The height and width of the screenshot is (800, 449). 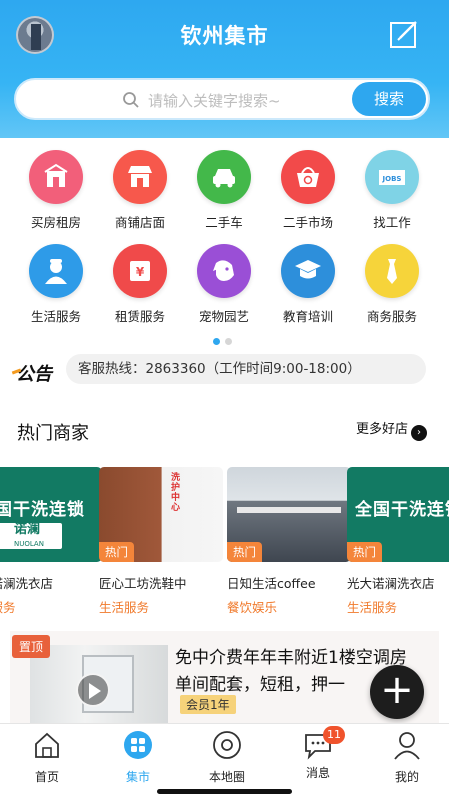 What do you see at coordinates (55, 222) in the screenshot?
I see `category-label: 买房租房` at bounding box center [55, 222].